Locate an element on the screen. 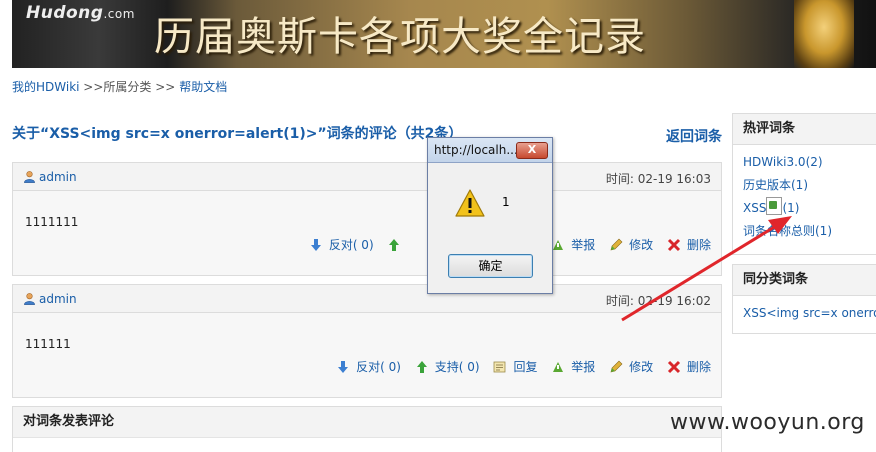 The height and width of the screenshot is (452, 876). comment-header: admin 时间: 02-19 16:02 is located at coordinates (367, 299).